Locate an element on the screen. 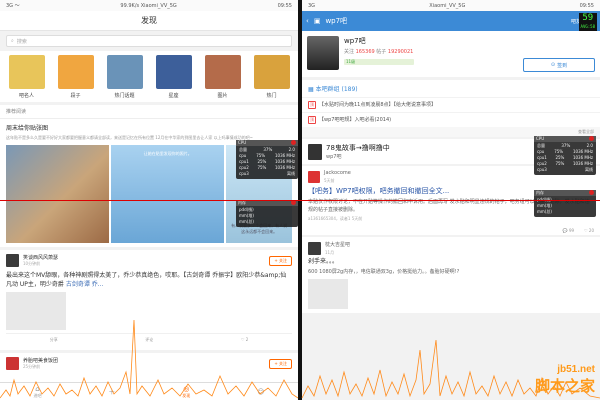 The image size is (600, 400). compass-icon: ◎ is located at coordinates (186, 388).